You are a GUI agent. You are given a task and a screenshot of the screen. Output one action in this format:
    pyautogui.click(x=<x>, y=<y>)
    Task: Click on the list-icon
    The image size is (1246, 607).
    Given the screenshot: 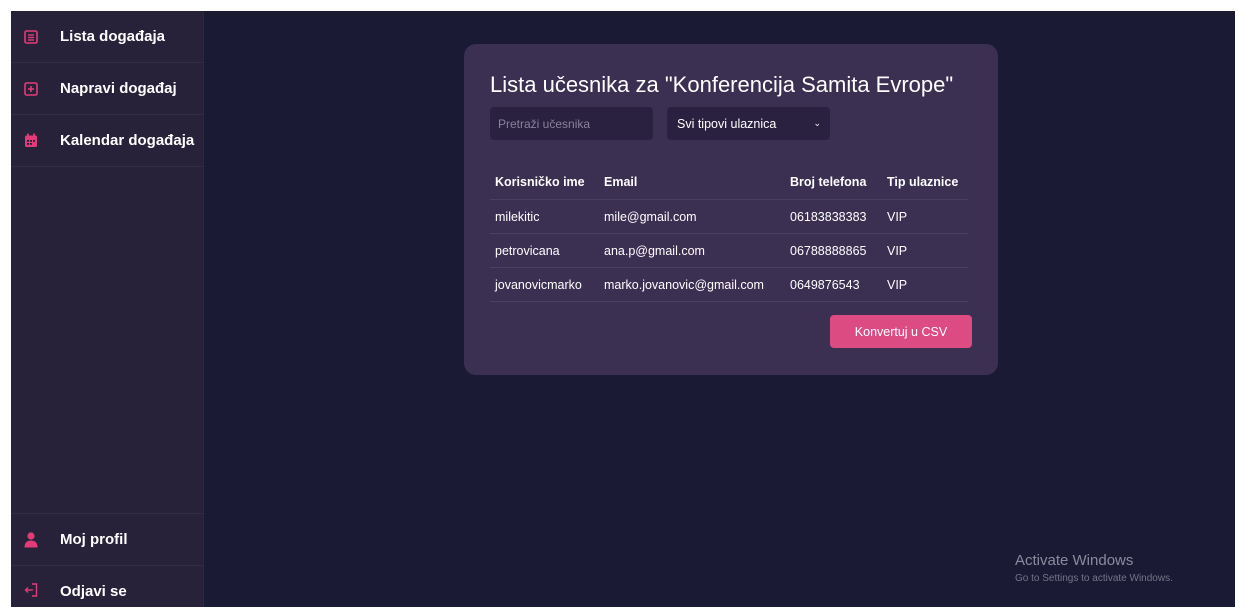 What is the action you would take?
    pyautogui.click(x=31, y=36)
    